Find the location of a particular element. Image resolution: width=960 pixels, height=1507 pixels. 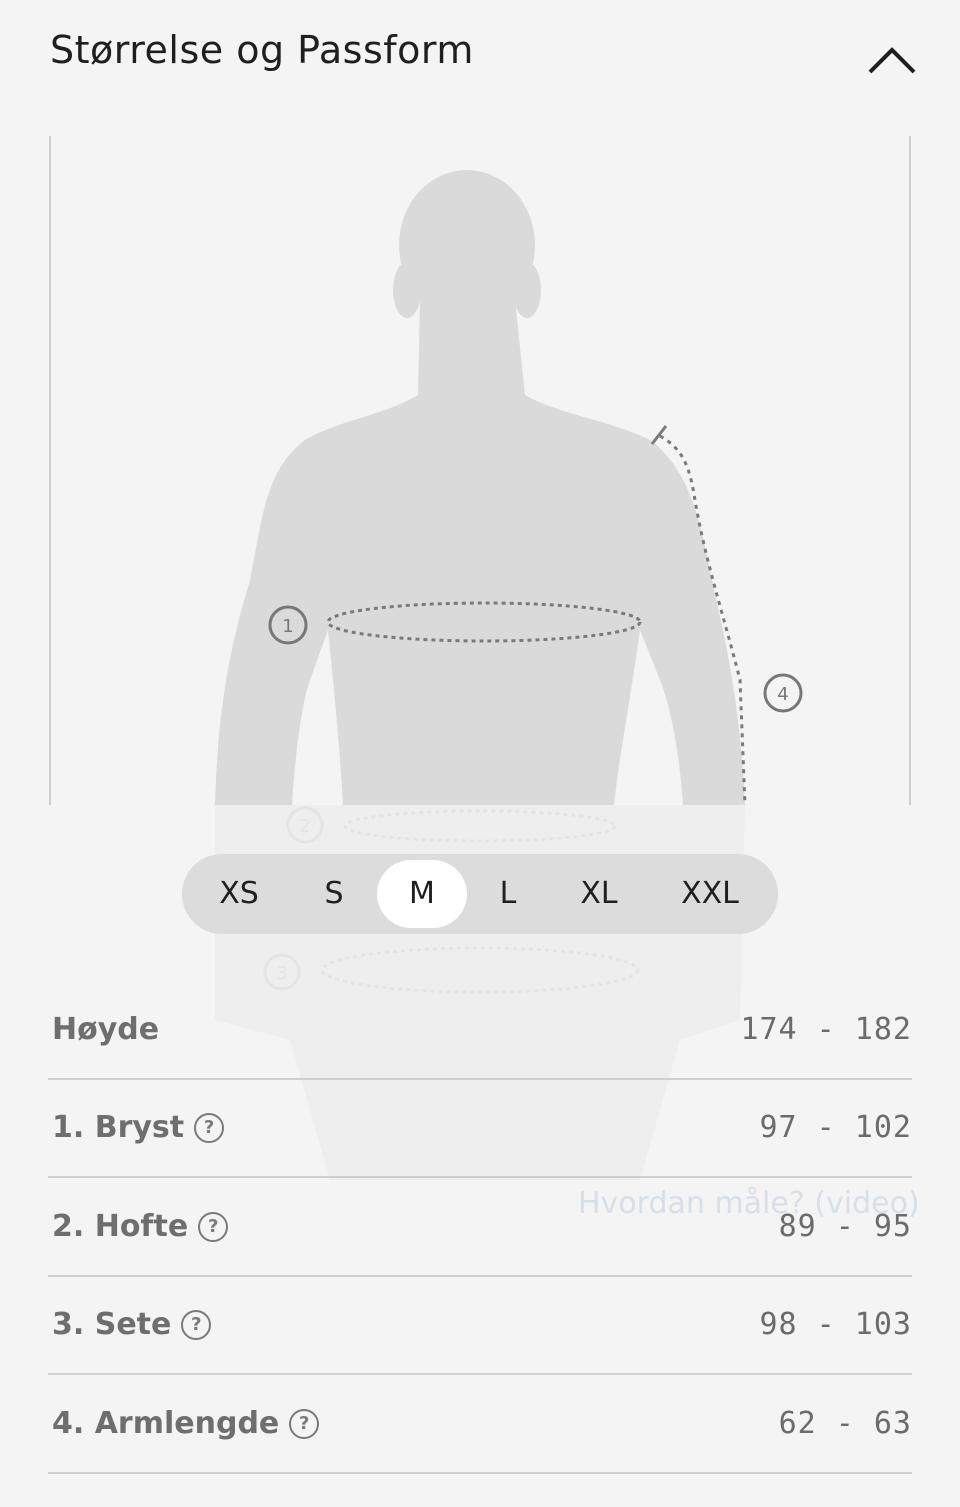

size-option-s: S is located at coordinates (334, 894).